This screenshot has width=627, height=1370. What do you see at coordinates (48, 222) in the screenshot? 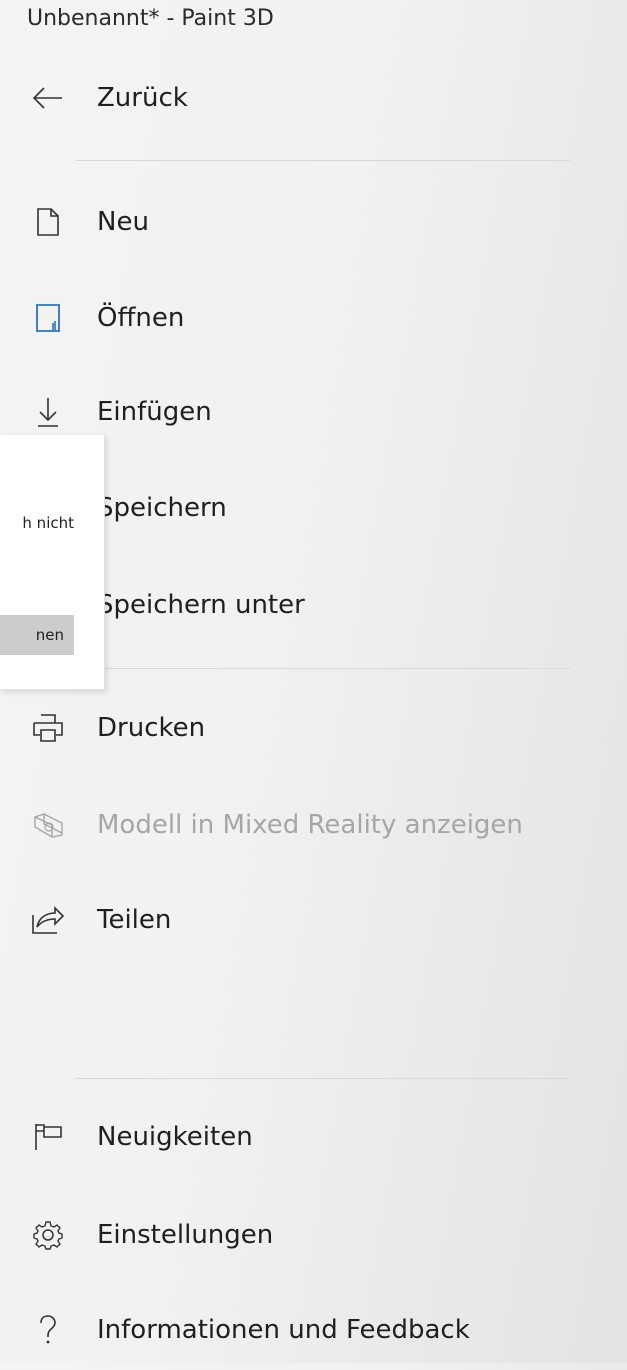
I see `new-file-icon` at bounding box center [48, 222].